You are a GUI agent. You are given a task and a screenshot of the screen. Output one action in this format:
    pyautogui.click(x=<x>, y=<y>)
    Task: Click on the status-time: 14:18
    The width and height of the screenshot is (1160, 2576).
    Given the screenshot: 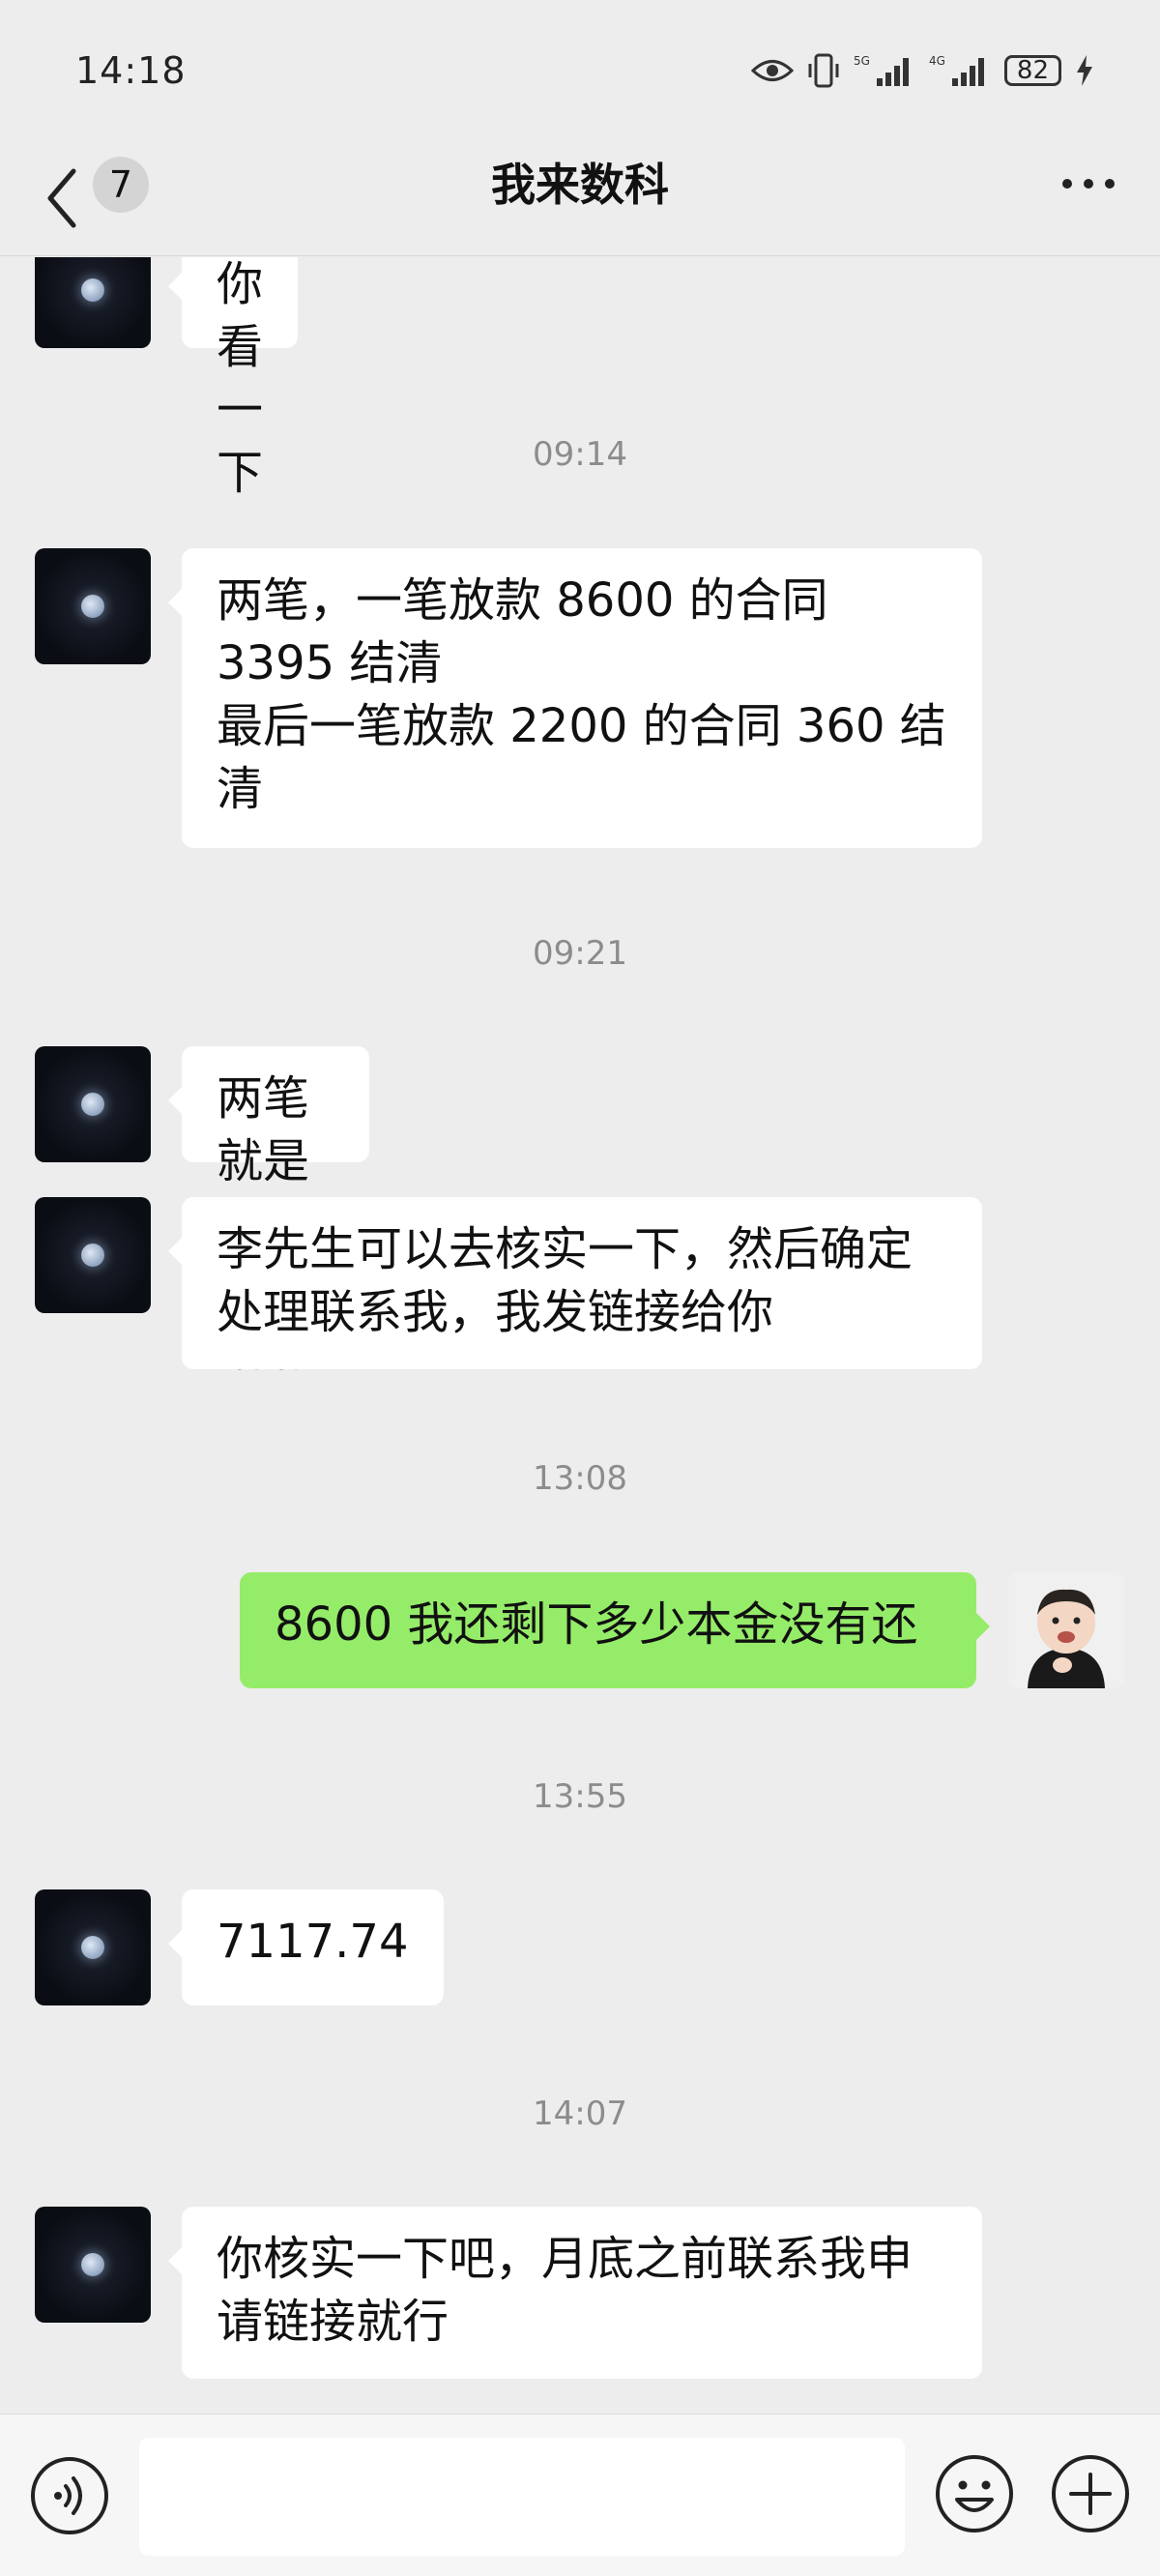 What is the action you would take?
    pyautogui.click(x=131, y=70)
    